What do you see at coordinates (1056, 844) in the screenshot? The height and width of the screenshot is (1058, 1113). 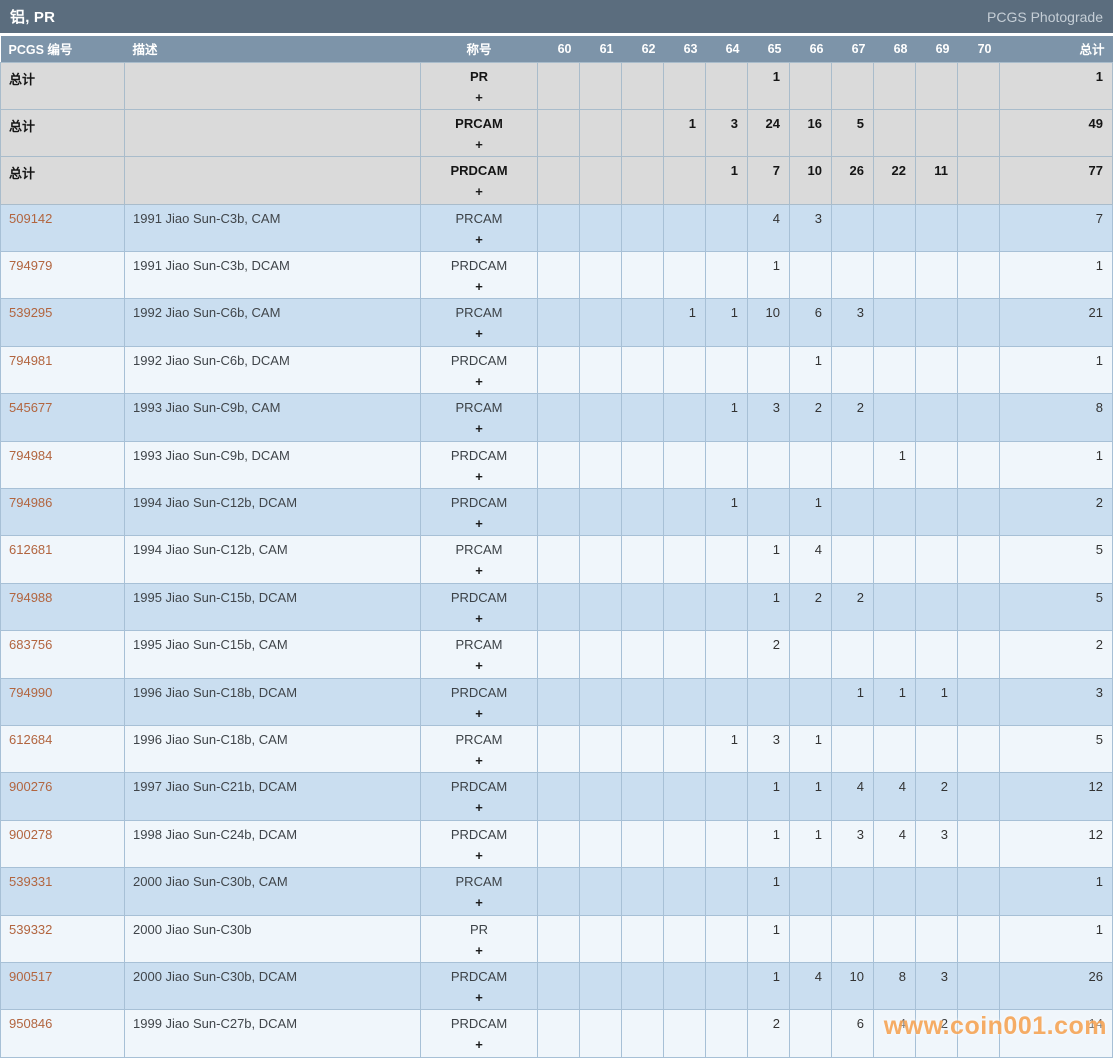 I see `row-total-cell: 12` at bounding box center [1056, 844].